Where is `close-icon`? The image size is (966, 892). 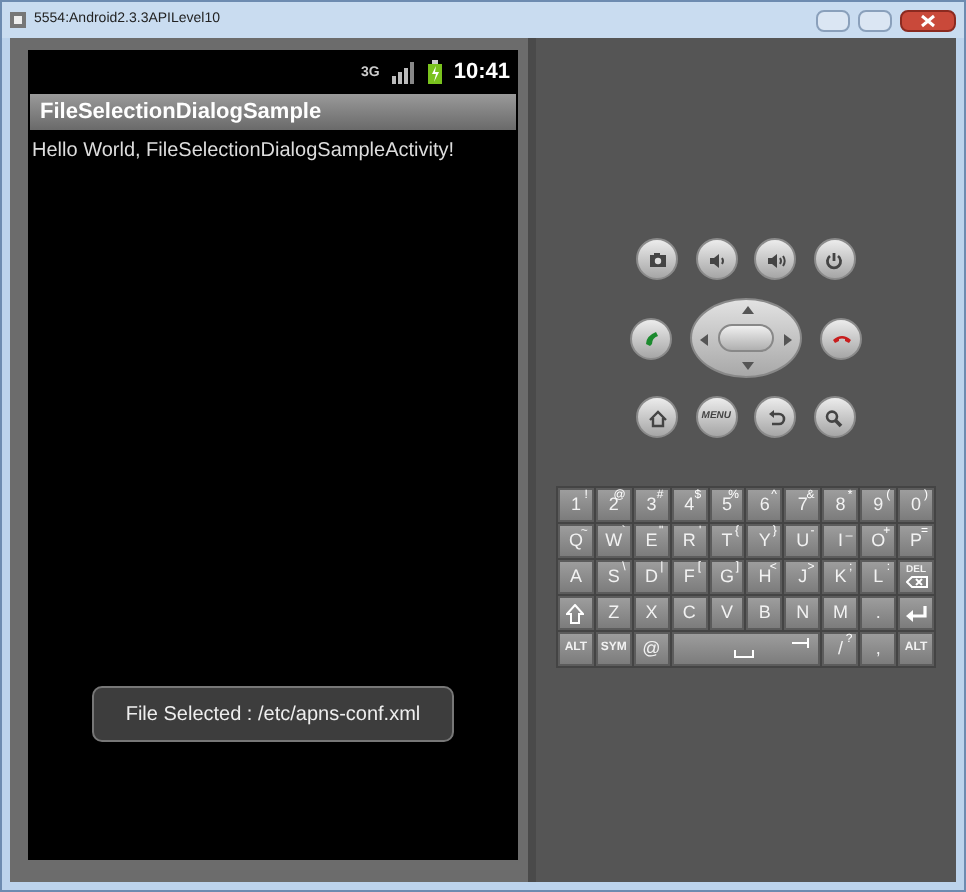
close-icon is located at coordinates (928, 20).